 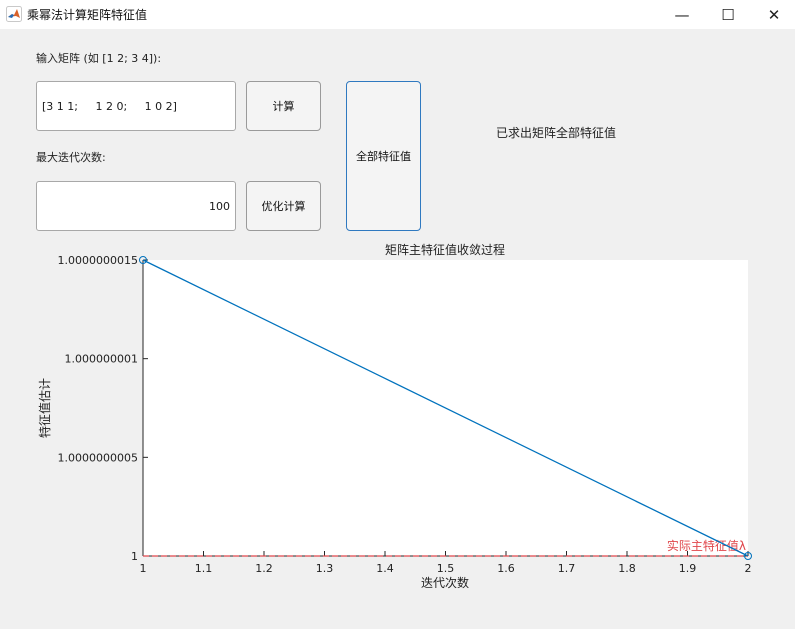 What do you see at coordinates (446, 568) in the screenshot?
I see `x-tick-label: 1.5` at bounding box center [446, 568].